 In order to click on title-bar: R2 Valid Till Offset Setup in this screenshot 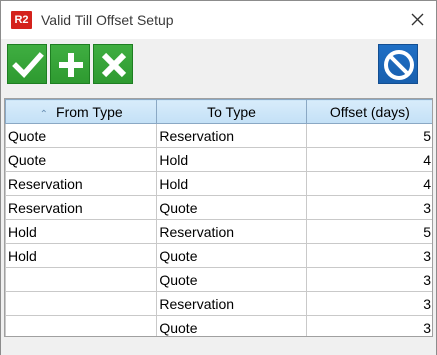, I will do `click(218, 20)`.